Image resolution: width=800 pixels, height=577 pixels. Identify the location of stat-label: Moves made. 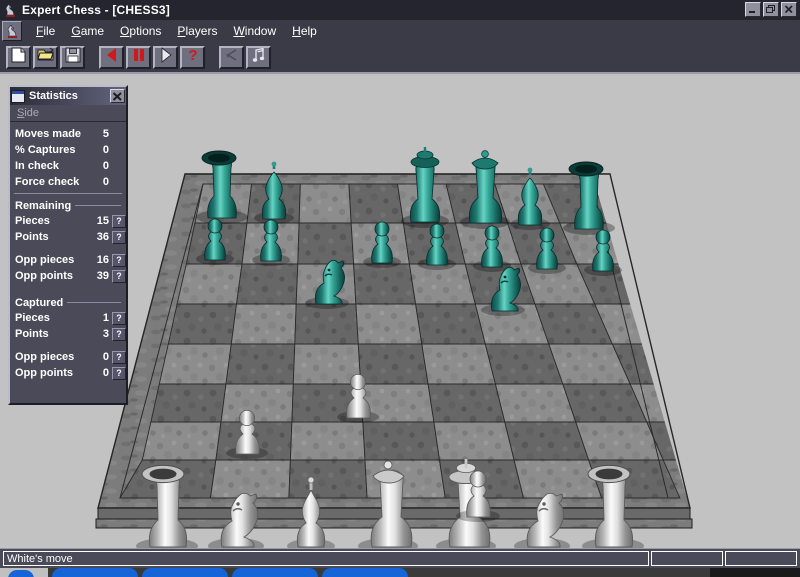
(48, 134).